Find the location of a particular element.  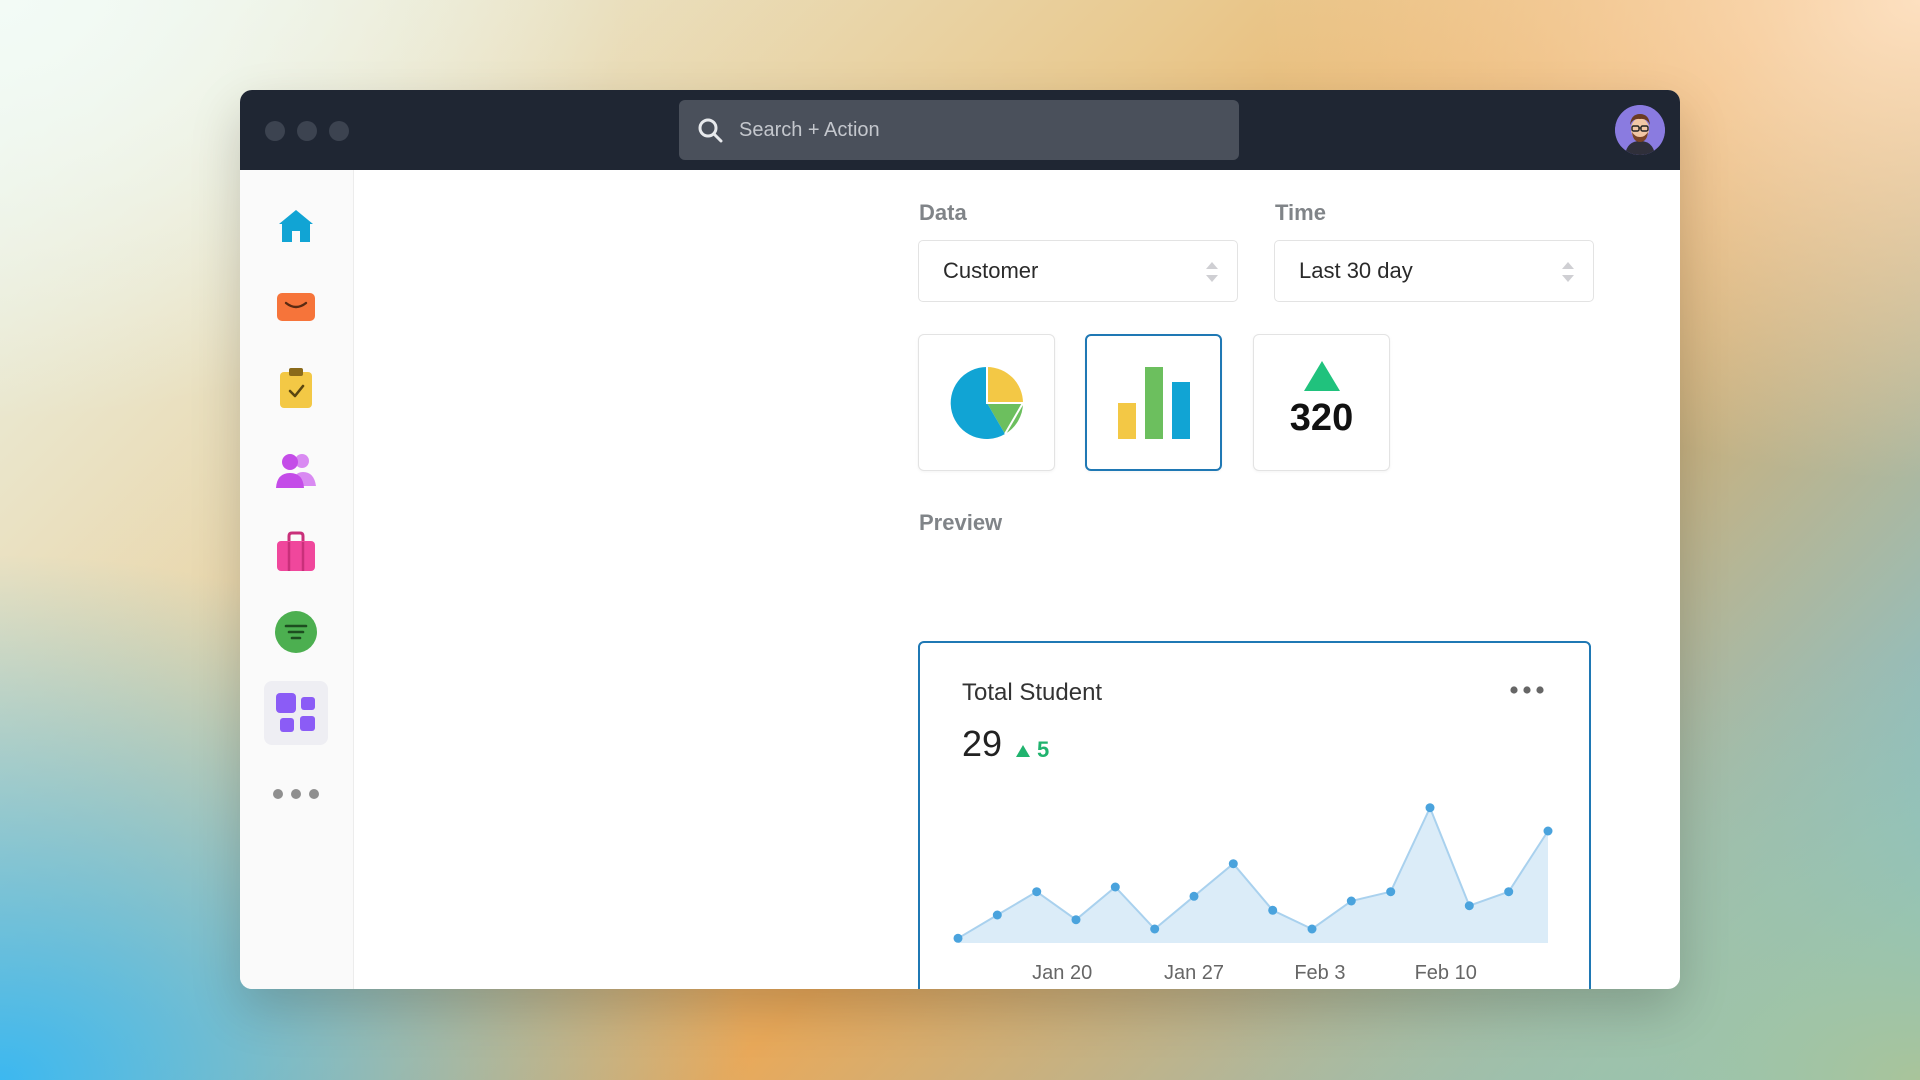

avatar-icon is located at coordinates (1640, 130).